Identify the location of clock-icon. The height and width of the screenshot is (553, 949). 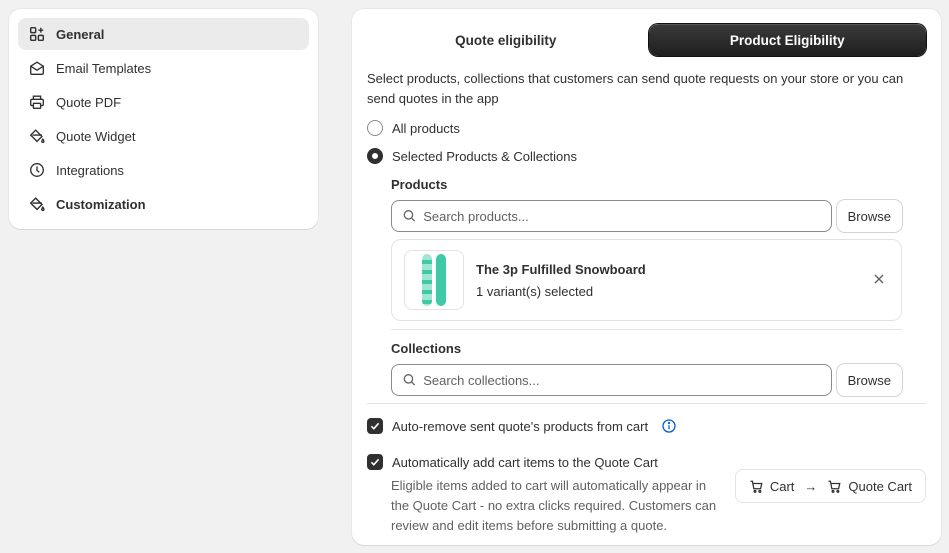
(37, 170).